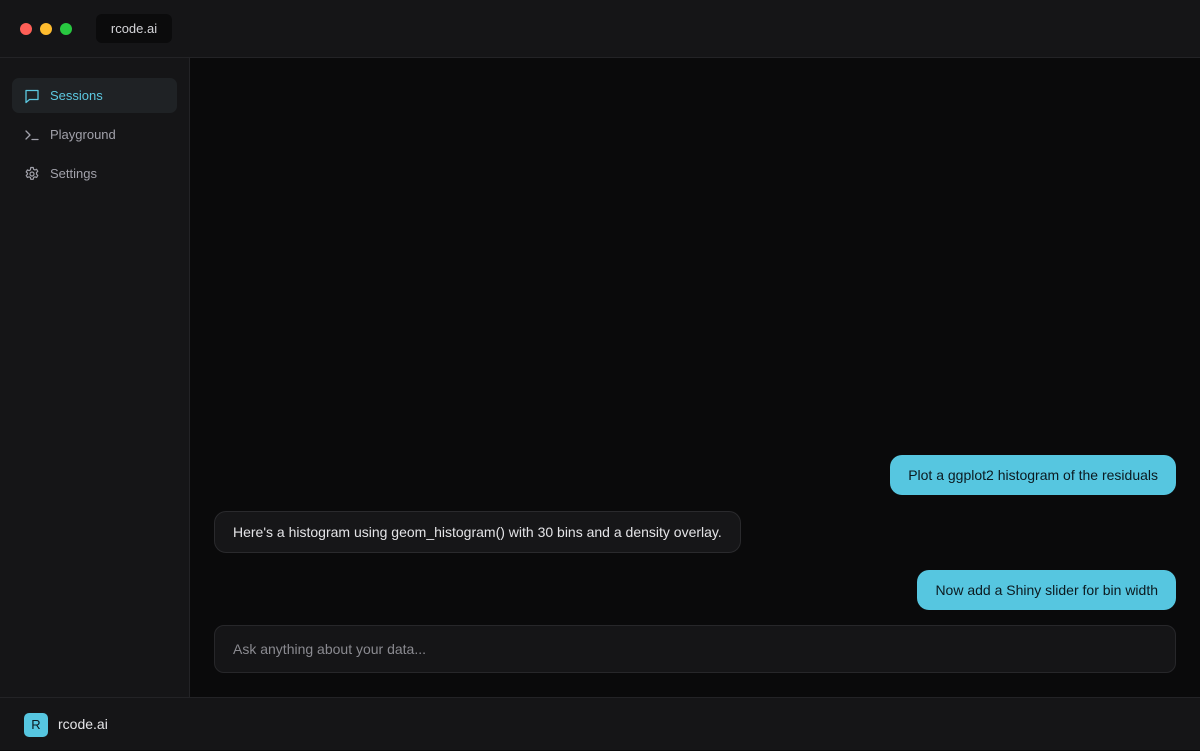 The height and width of the screenshot is (751, 1200). I want to click on chat-input-container, so click(695, 649).